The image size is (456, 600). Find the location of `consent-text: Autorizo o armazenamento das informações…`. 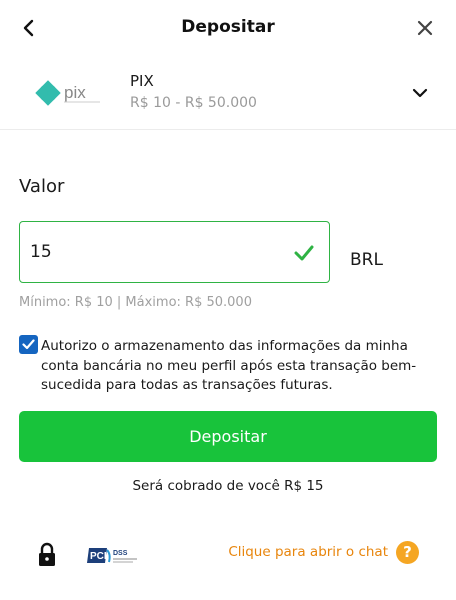

consent-text: Autorizo o armazenamento das informações… is located at coordinates (229, 365).